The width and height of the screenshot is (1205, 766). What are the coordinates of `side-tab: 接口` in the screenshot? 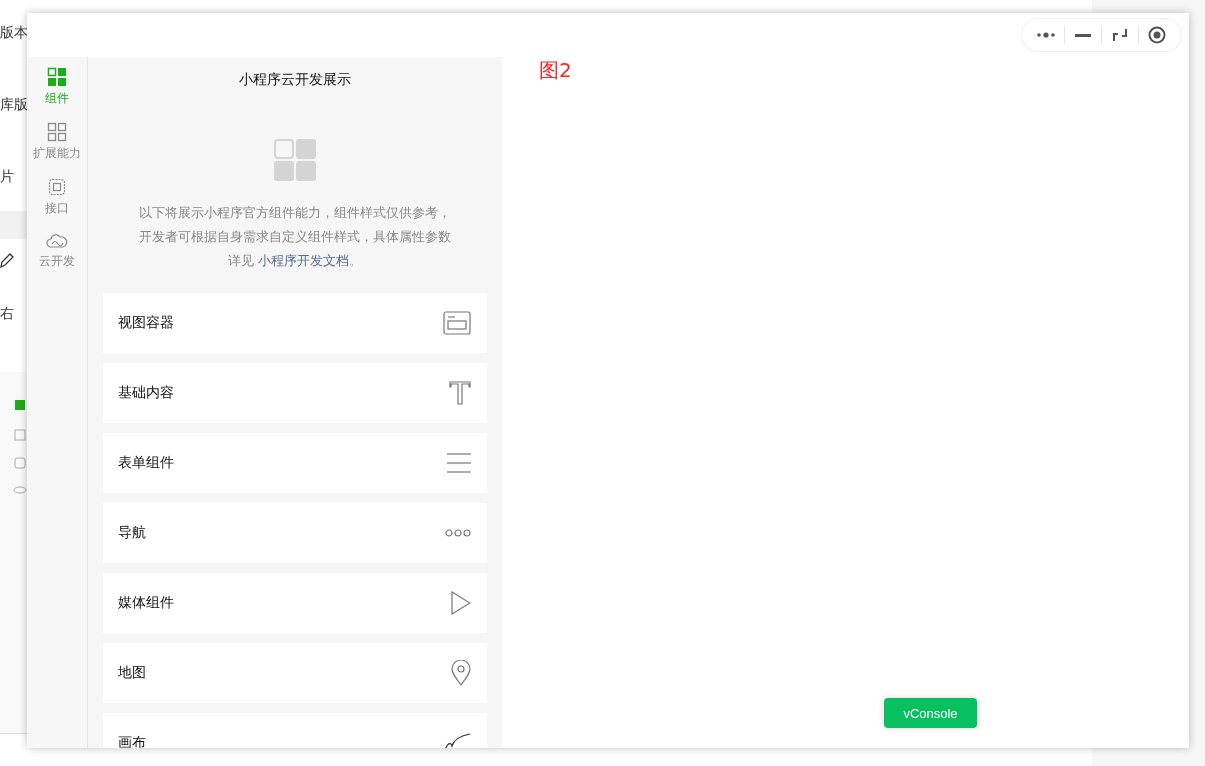 It's located at (57, 197).